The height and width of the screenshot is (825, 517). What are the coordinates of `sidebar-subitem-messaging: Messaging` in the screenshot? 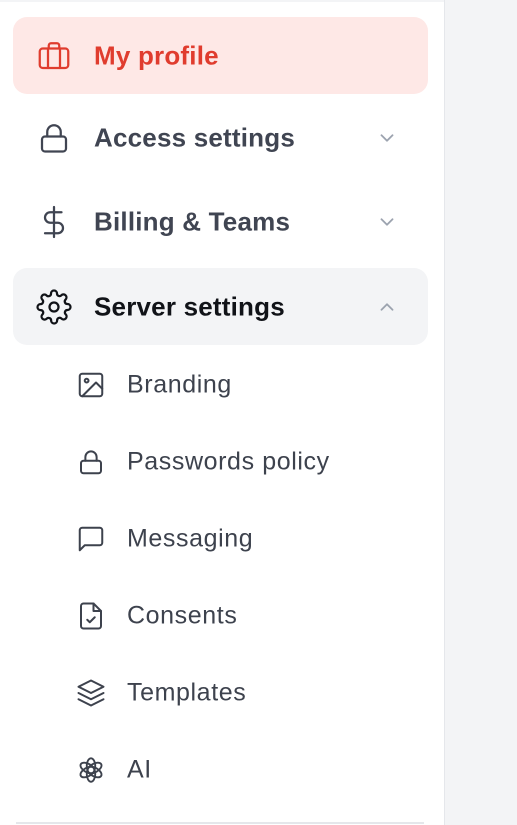 It's located at (220, 539).